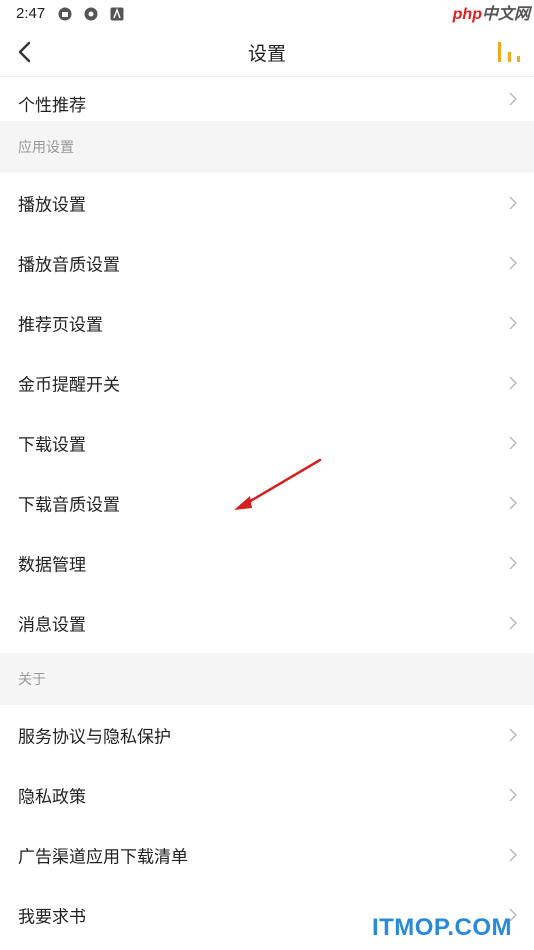  Describe the element at coordinates (52, 565) in the screenshot. I see `settings-item-label: 数据管理` at that location.